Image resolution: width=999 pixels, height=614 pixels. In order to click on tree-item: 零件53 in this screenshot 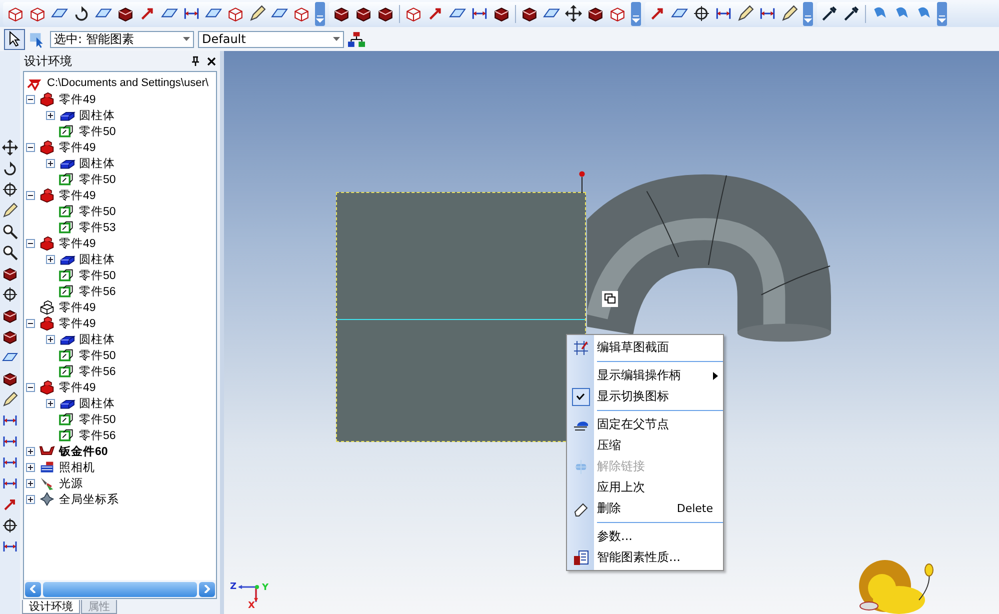, I will do `click(97, 227)`.